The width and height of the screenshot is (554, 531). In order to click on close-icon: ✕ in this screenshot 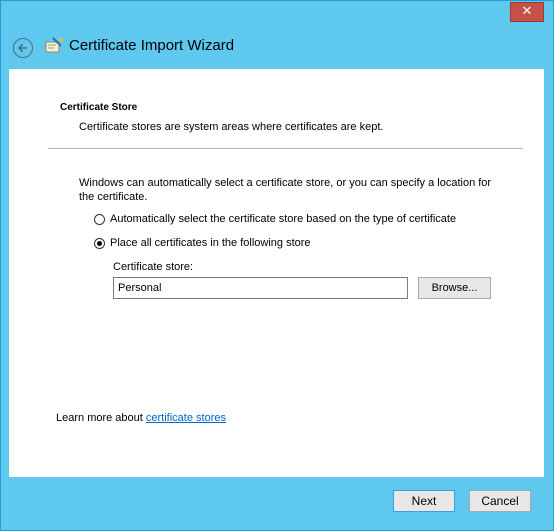, I will do `click(527, 11)`.